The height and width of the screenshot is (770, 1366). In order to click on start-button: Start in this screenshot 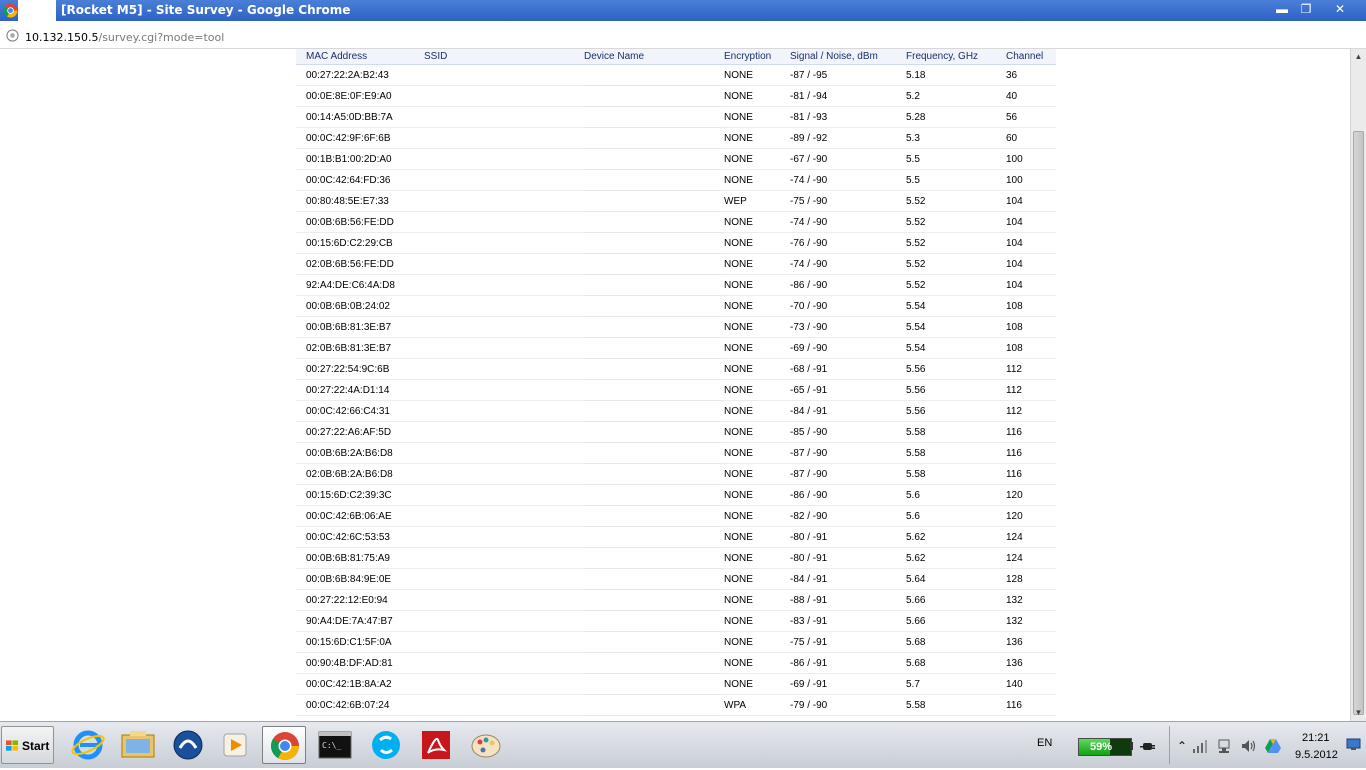, I will do `click(27, 745)`.